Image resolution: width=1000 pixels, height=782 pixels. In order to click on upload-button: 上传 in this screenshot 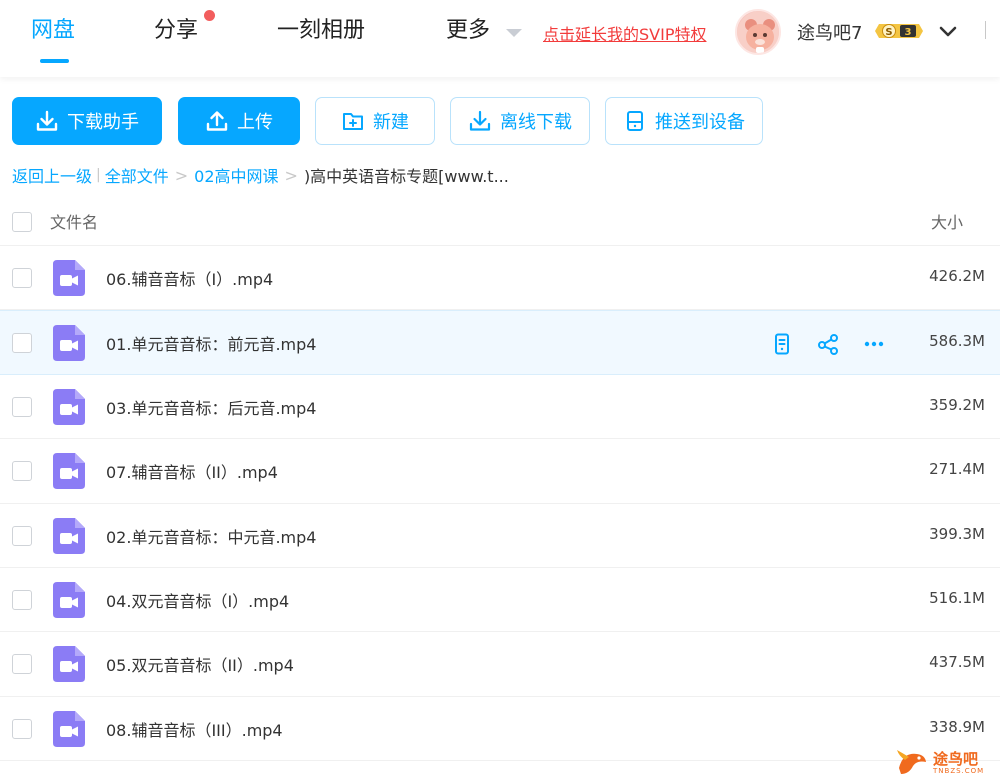, I will do `click(239, 121)`.